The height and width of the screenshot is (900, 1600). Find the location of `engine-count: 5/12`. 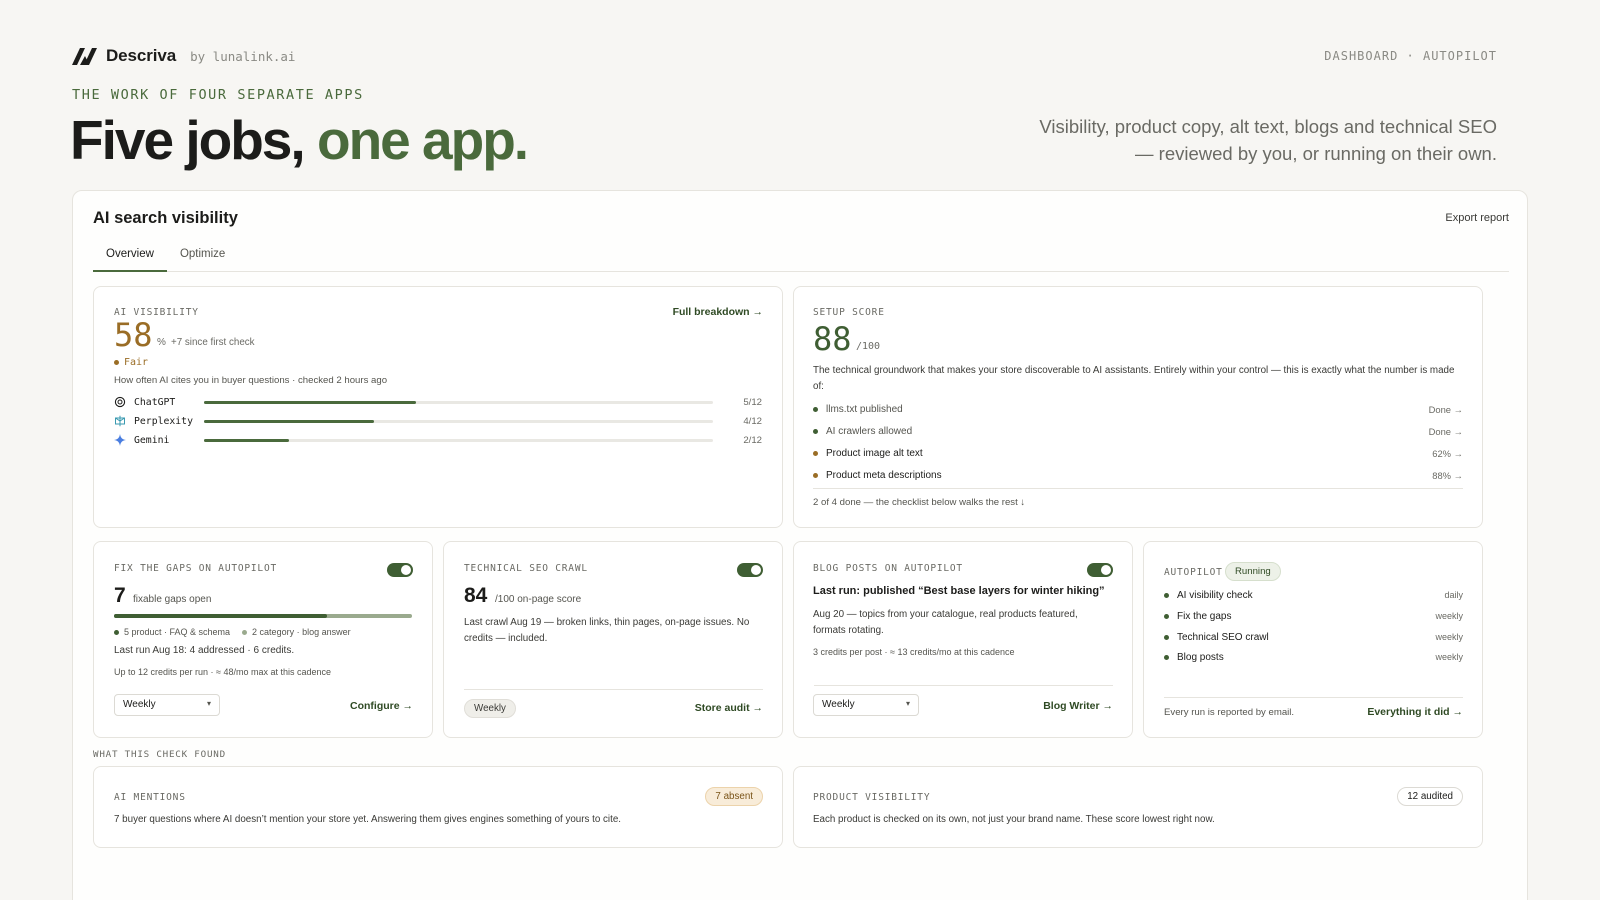

engine-count: 5/12 is located at coordinates (752, 402).